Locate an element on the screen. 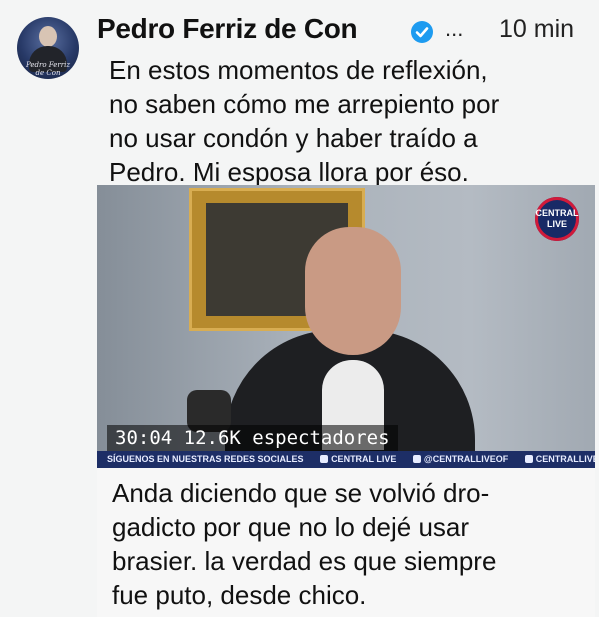 Image resolution: width=599 pixels, height=617 pixels. video-stats: 30:04 12.6K espectadores is located at coordinates (252, 438).